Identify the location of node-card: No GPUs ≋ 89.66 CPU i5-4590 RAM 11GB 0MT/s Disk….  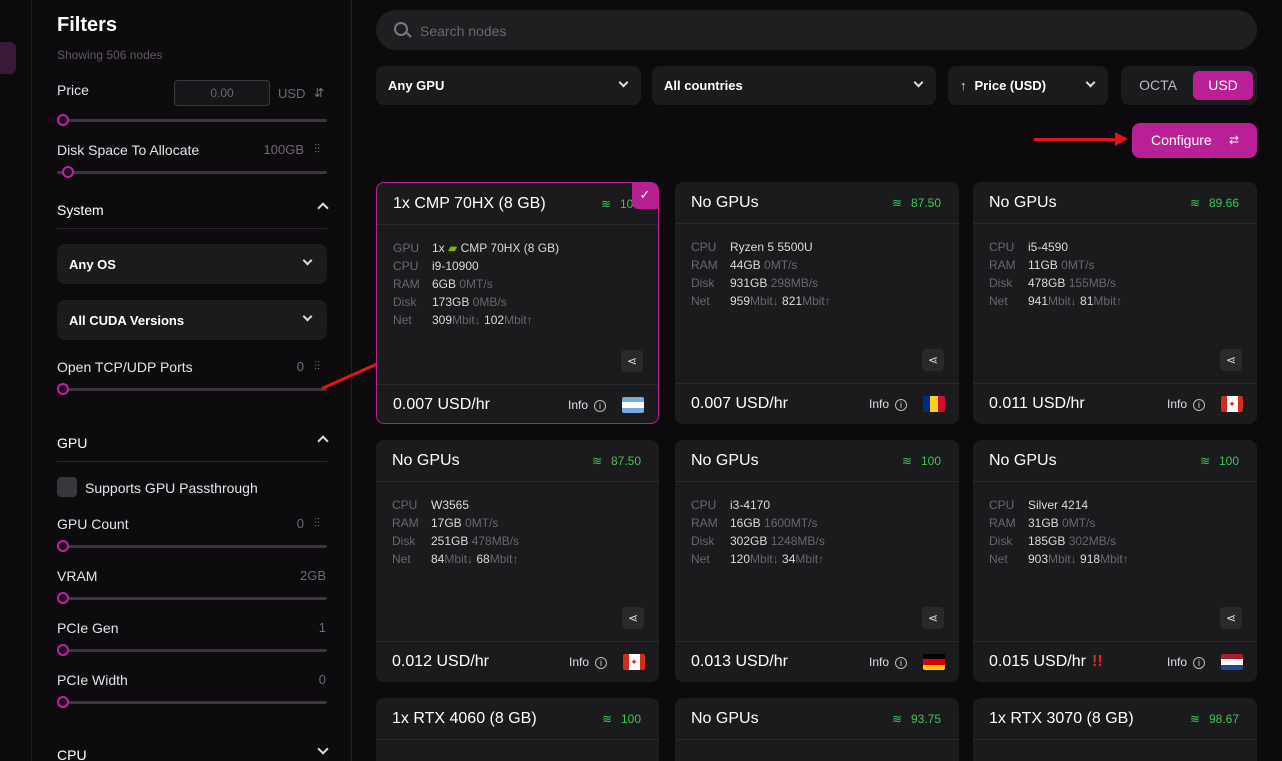
(1115, 303).